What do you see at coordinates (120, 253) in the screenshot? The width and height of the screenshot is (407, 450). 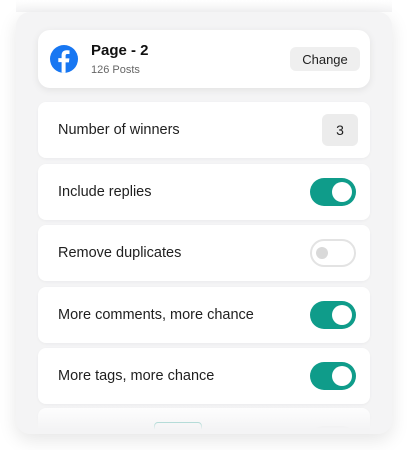 I see `remove-duplicates-label: Remove duplicates` at bounding box center [120, 253].